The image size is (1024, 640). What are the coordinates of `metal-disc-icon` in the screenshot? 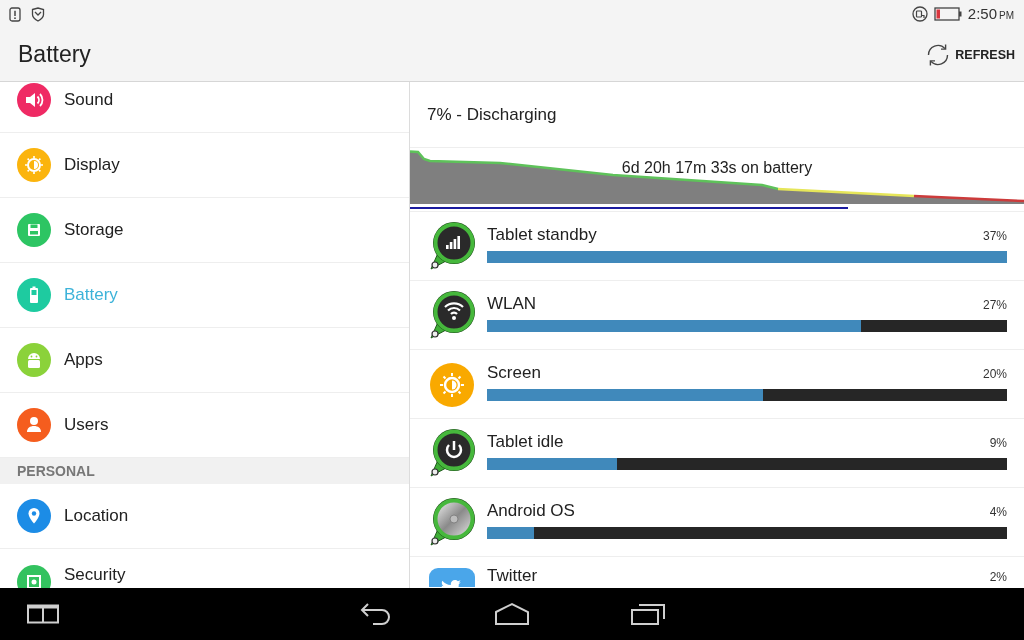 It's located at (452, 523).